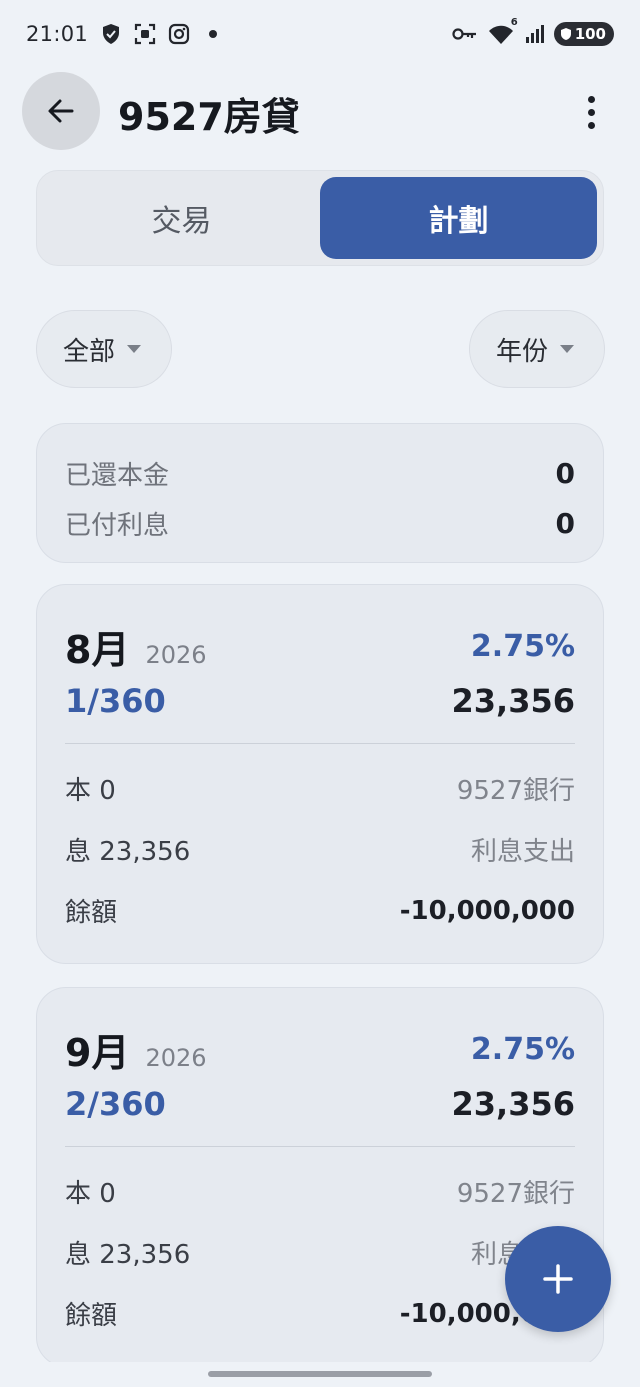 This screenshot has width=640, height=1387. Describe the element at coordinates (320, 112) in the screenshot. I see `app-bar: 9527房貸` at that location.